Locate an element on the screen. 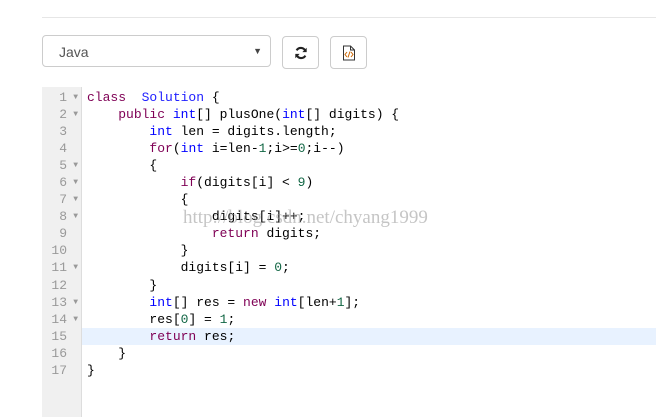  token: [] plusOne( is located at coordinates (239, 115).